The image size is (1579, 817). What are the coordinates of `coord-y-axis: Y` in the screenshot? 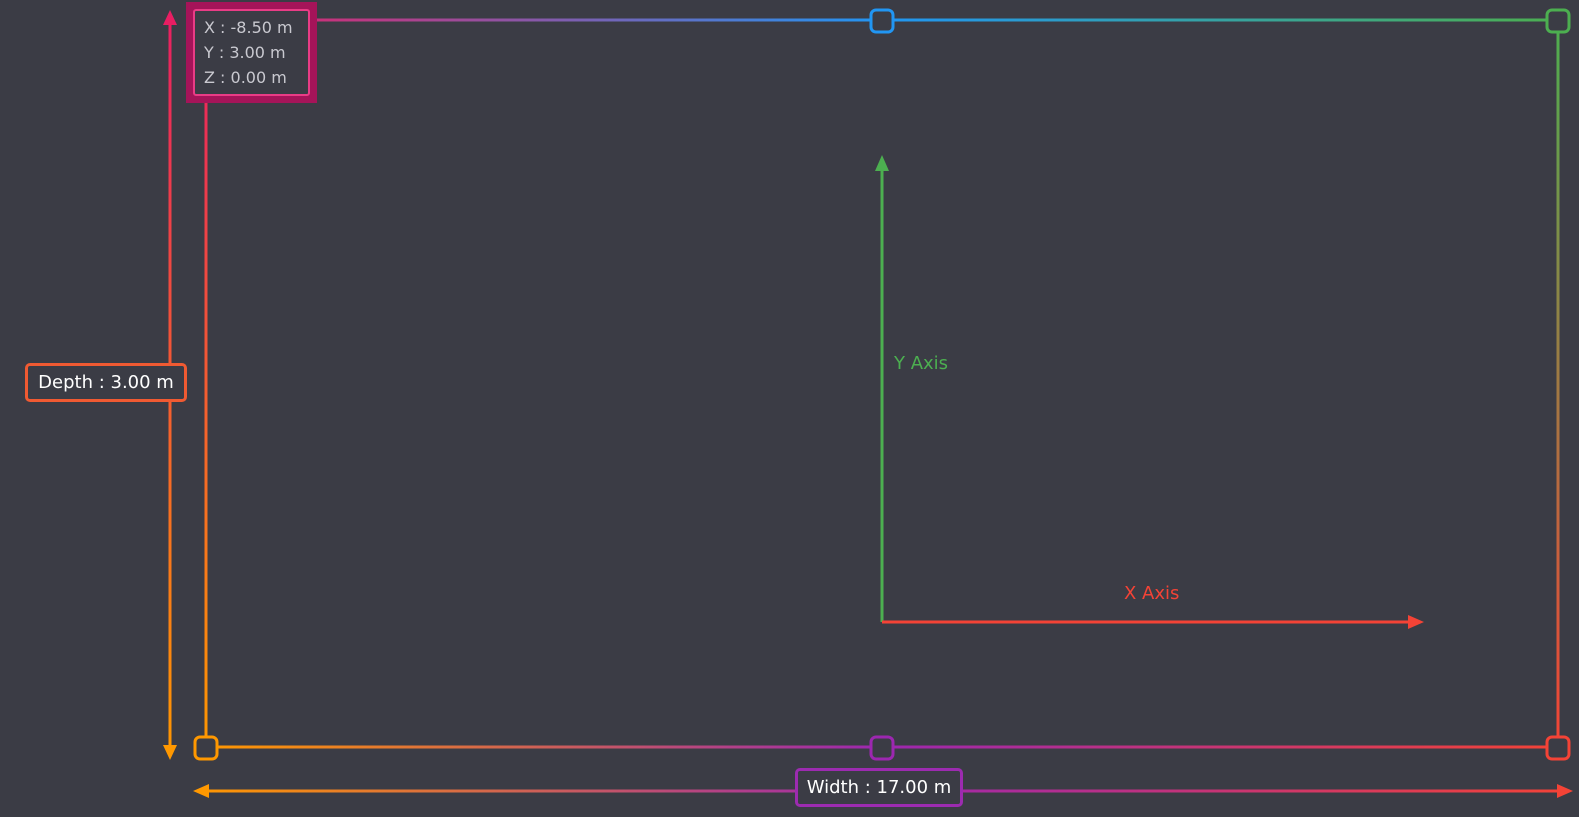 It's located at (209, 52).